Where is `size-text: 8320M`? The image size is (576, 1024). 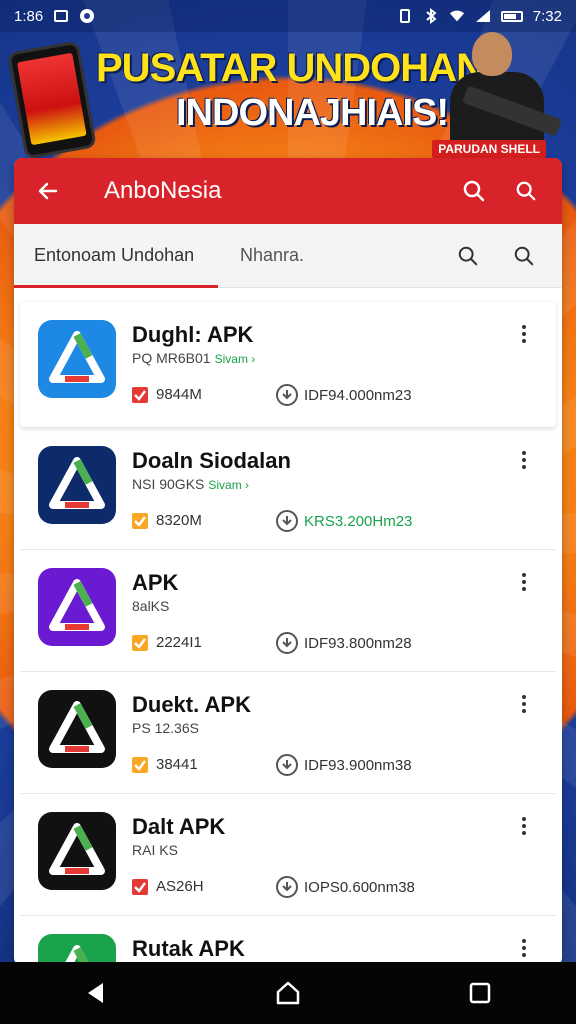
size-text: 8320M is located at coordinates (179, 520).